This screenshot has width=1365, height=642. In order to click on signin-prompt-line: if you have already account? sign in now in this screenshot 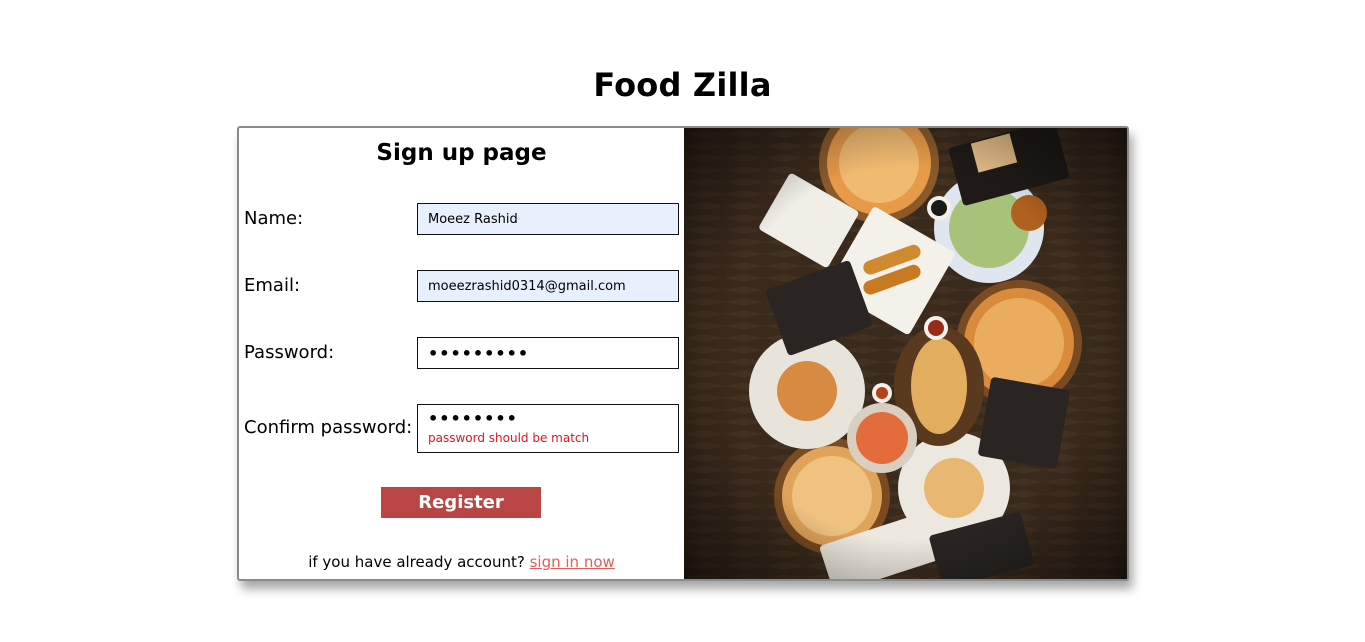, I will do `click(461, 562)`.